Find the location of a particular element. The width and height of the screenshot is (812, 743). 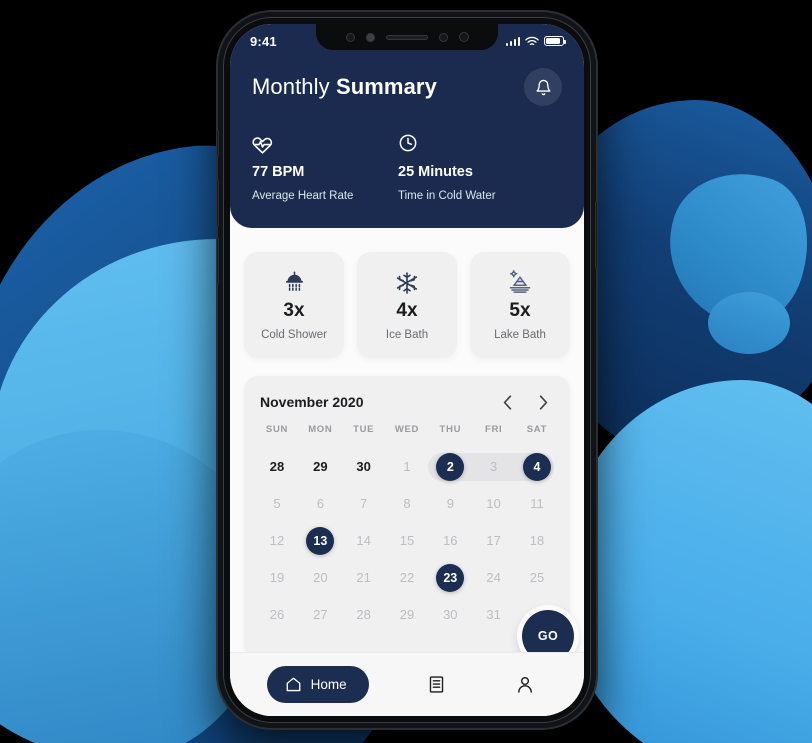

nav-item-home: Home is located at coordinates (317, 684).